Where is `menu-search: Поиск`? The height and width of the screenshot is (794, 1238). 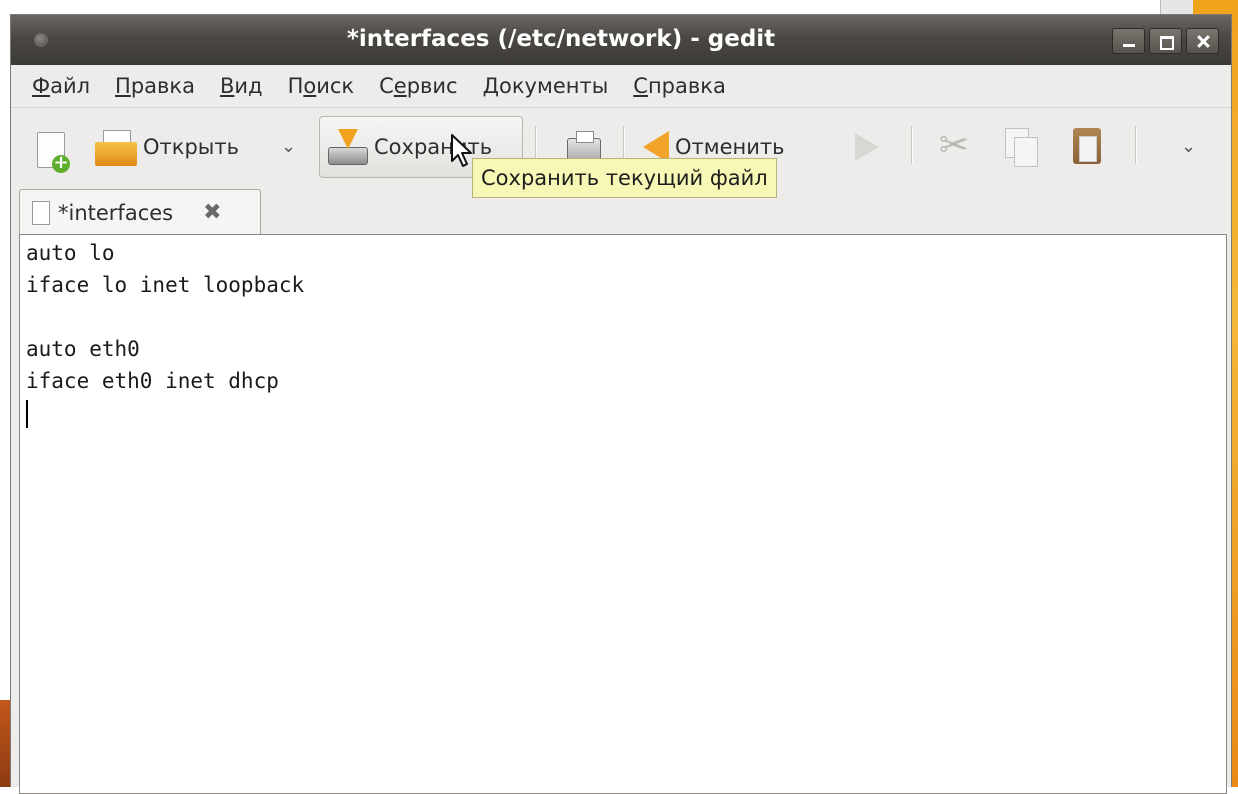
menu-search: Поиск is located at coordinates (321, 86).